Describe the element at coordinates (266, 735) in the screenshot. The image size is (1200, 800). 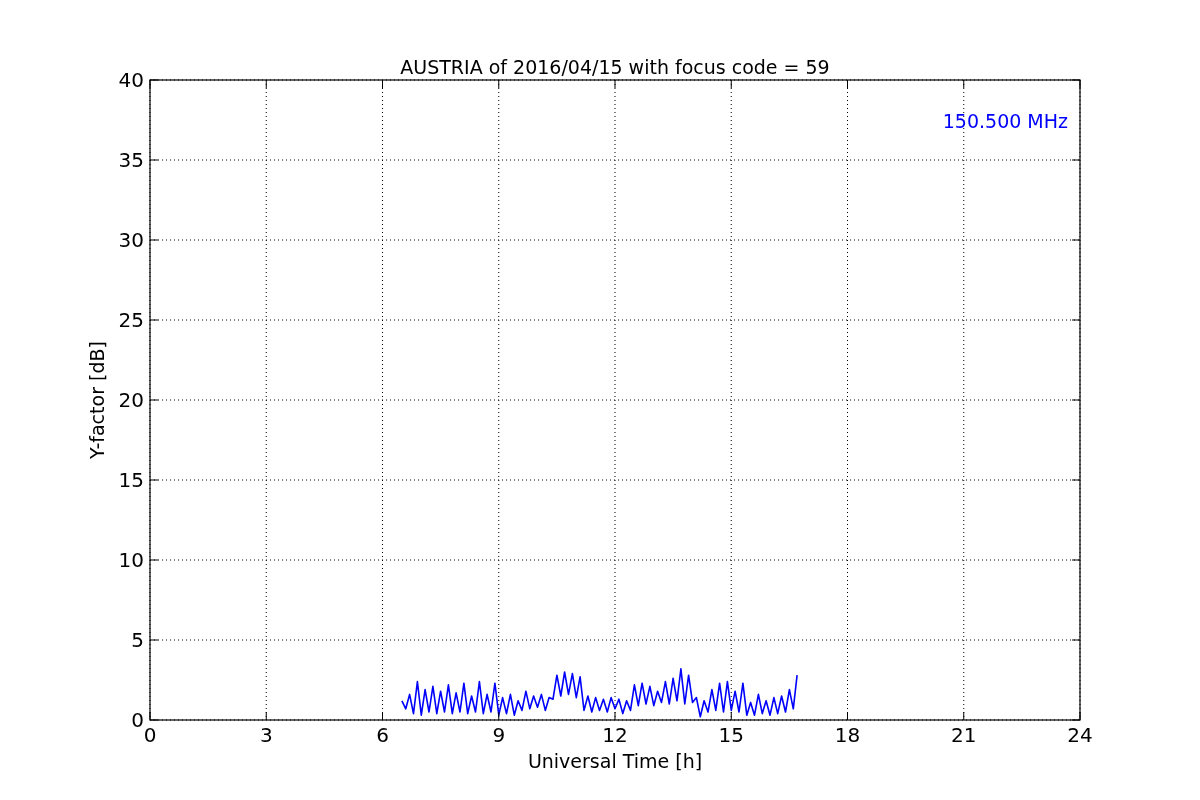
I see `tick-label: 3` at that location.